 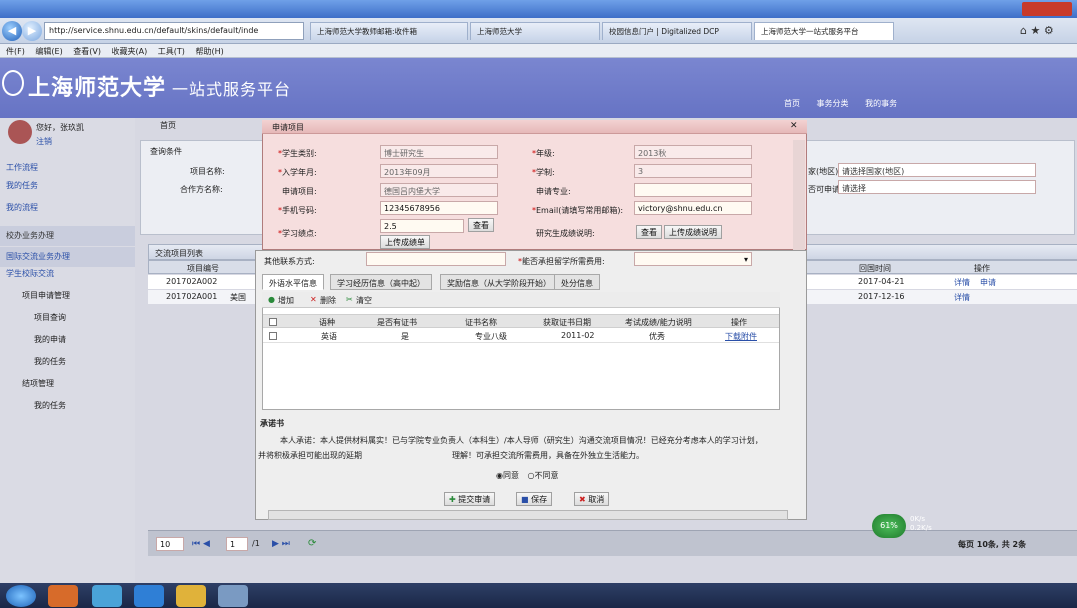 I want to click on menu-edit: 编辑(E), so click(x=48, y=51).